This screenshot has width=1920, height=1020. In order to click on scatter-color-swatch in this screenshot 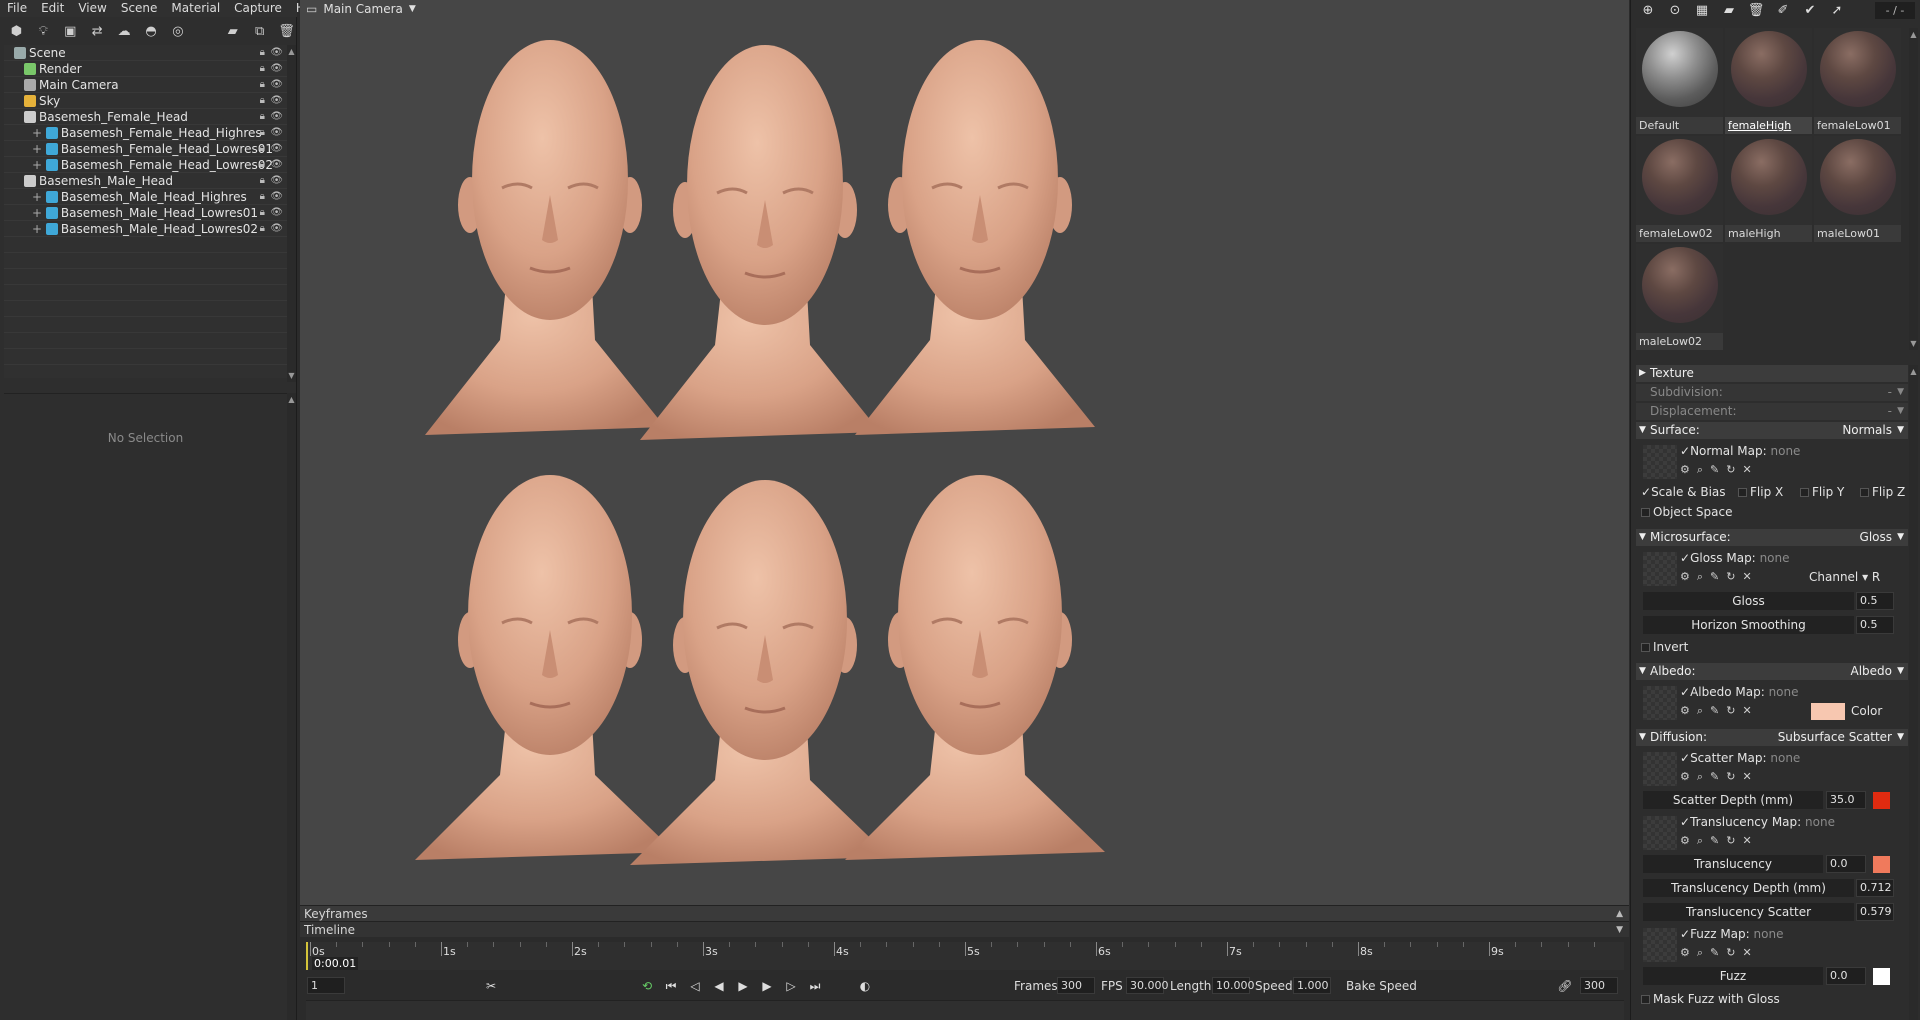, I will do `click(1881, 800)`.